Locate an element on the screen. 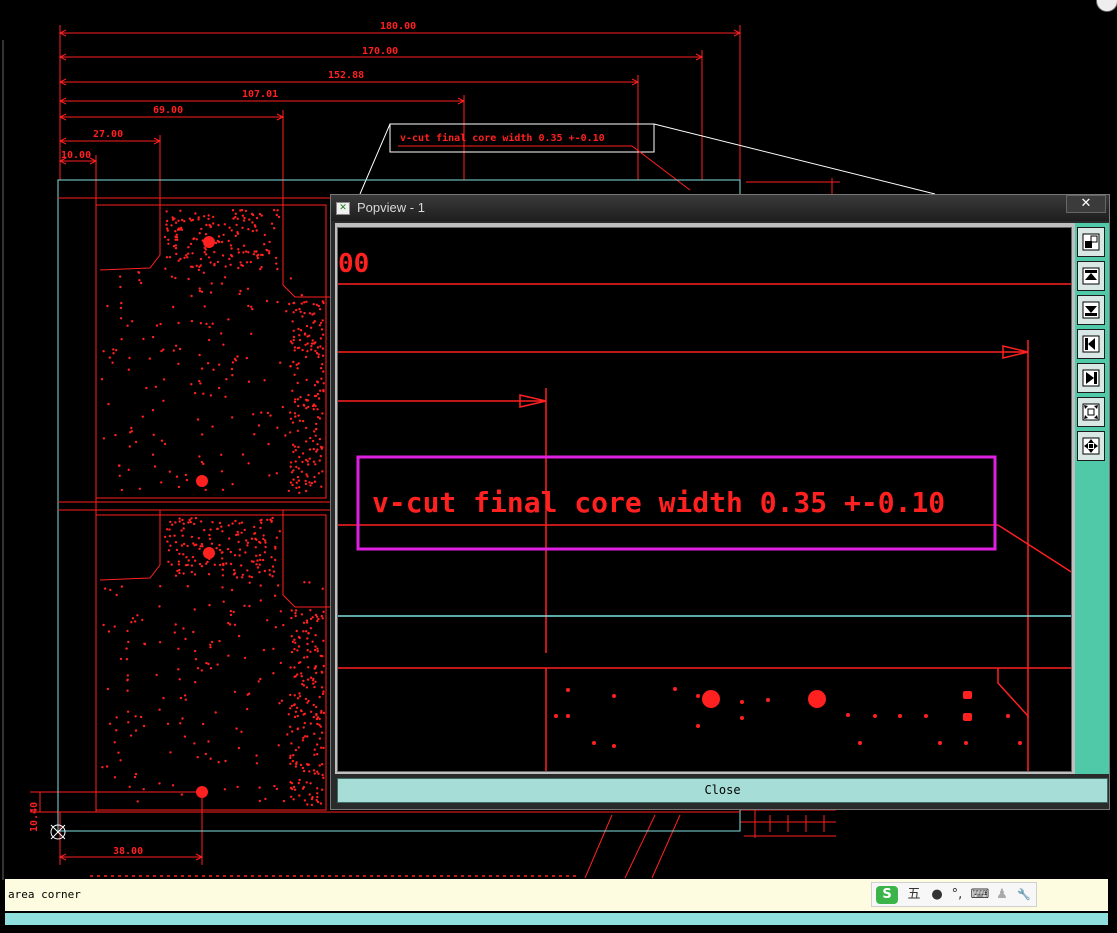  wrench-icon: 🔧 is located at coordinates (1024, 895).